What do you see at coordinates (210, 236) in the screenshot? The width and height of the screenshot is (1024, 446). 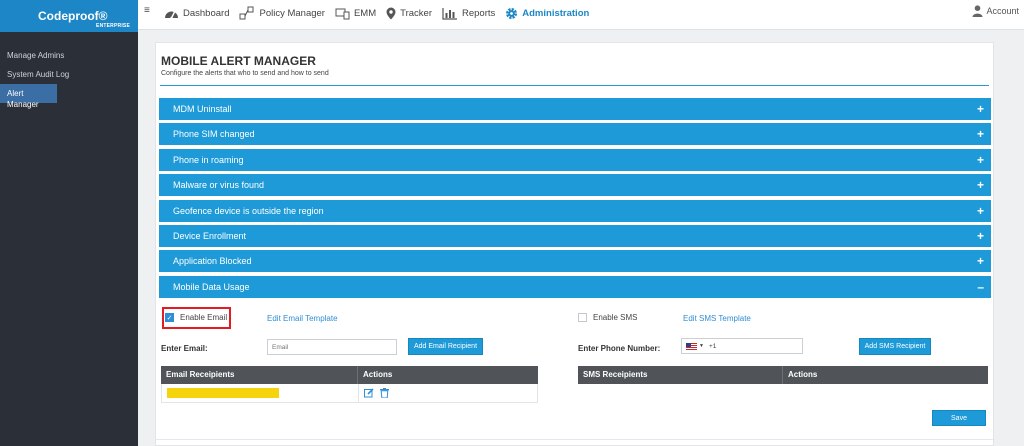 I see `alert-row-label: Device Enrollment` at bounding box center [210, 236].